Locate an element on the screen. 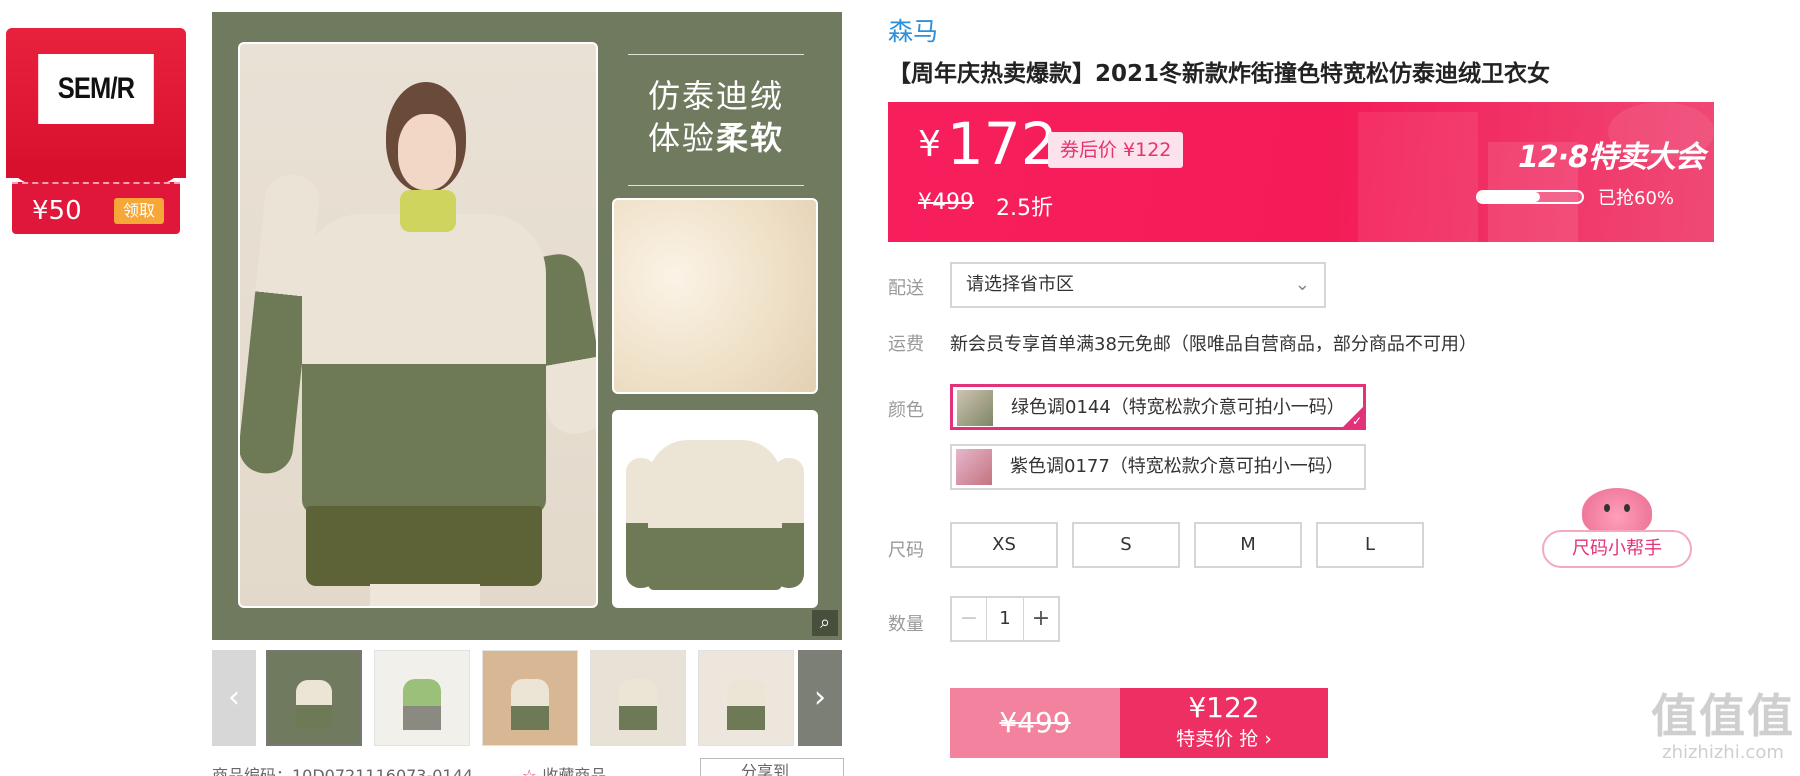  color-label: 颜色 is located at coordinates (906, 410).